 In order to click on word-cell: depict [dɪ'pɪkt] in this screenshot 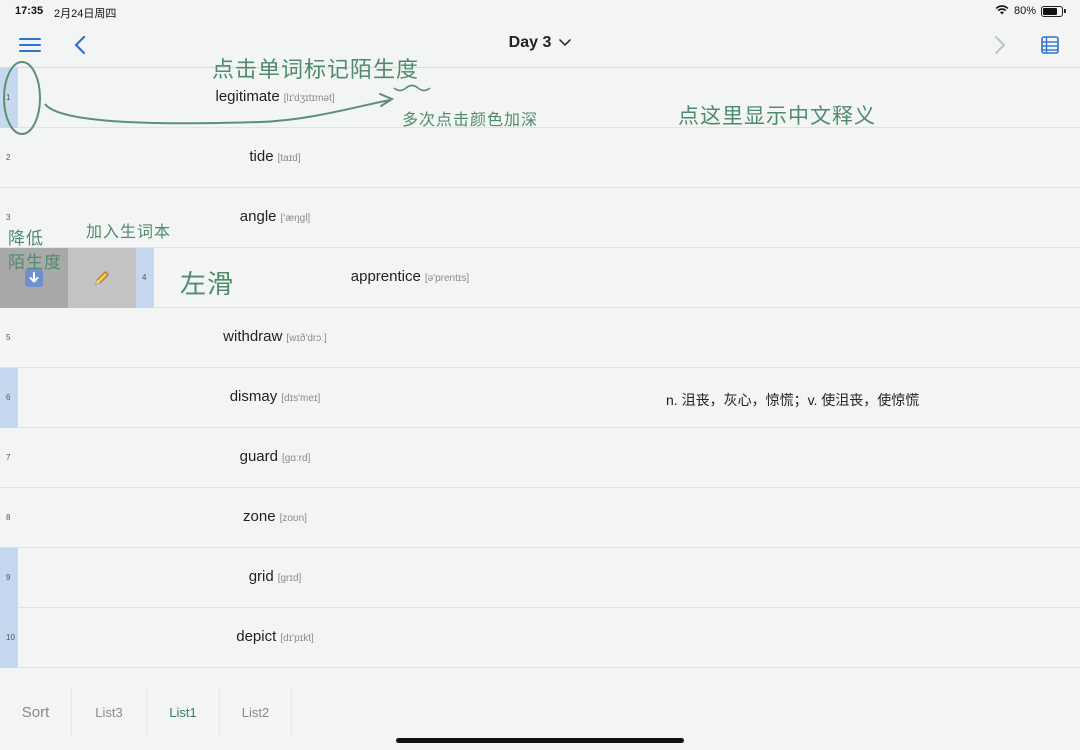, I will do `click(275, 637)`.